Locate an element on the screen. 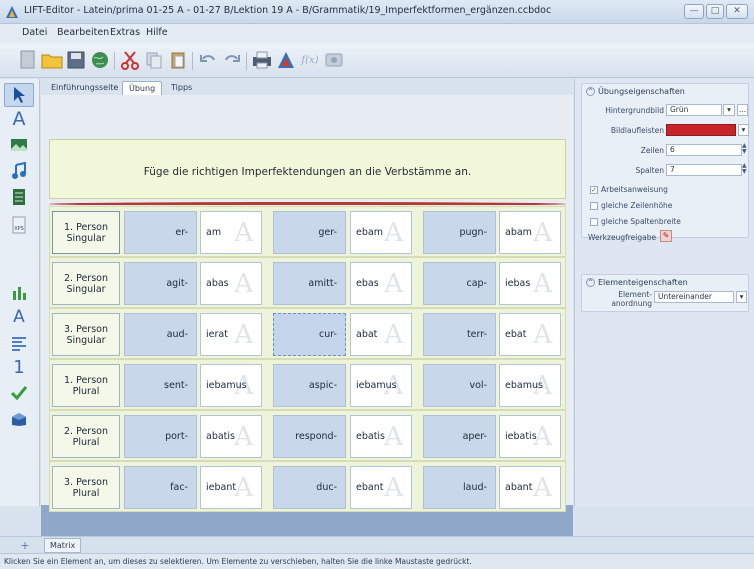  ending-input: abatis A is located at coordinates (231, 436).